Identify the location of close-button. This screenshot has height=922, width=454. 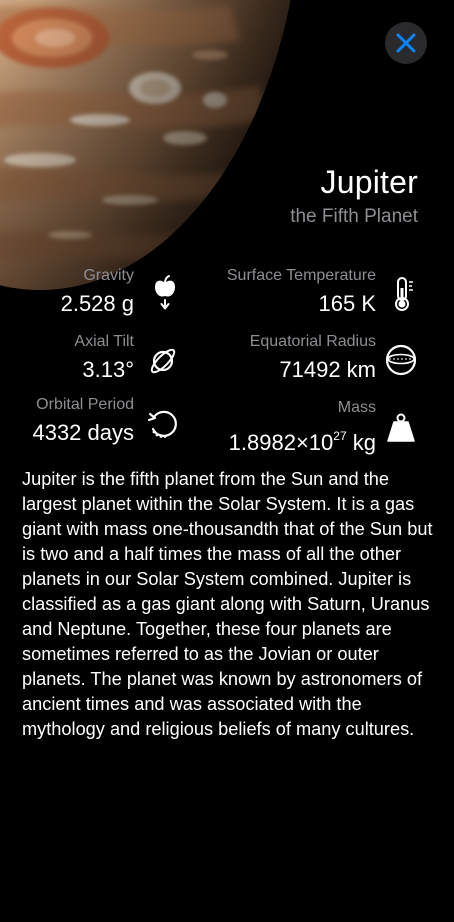
(406, 43).